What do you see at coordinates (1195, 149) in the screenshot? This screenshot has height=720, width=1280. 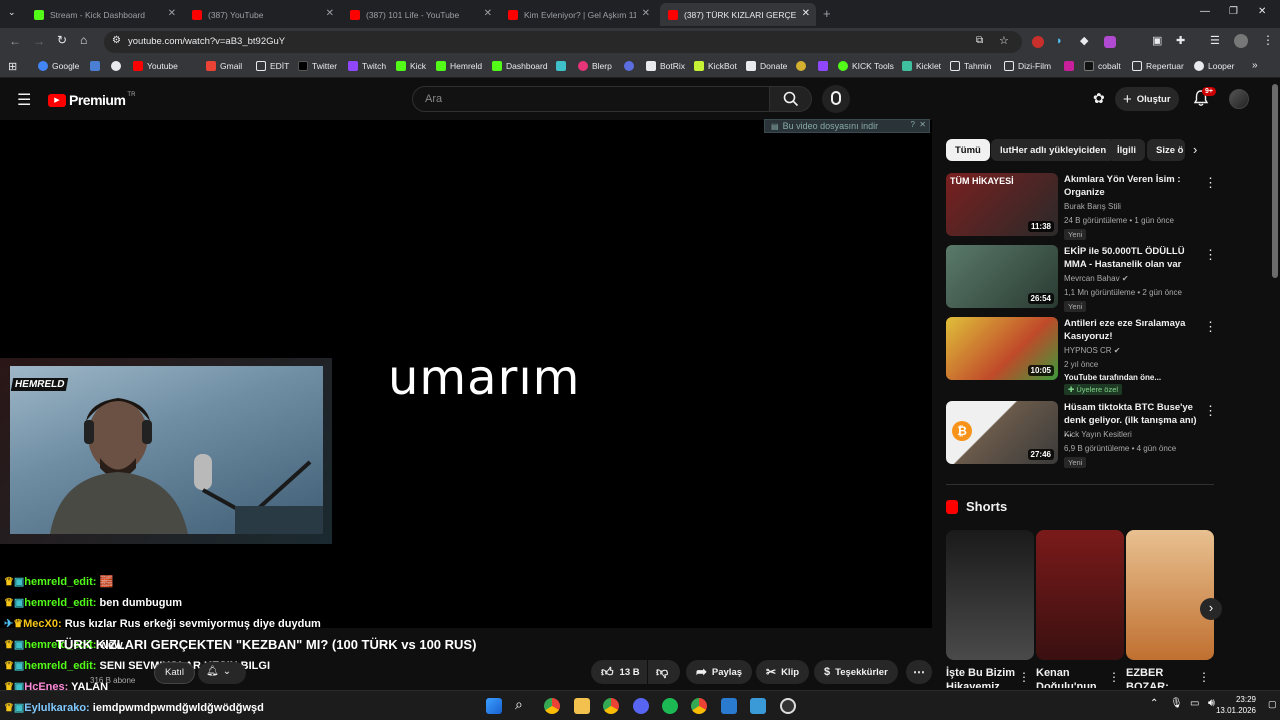 I see `chevron-right-icon: ›` at bounding box center [1195, 149].